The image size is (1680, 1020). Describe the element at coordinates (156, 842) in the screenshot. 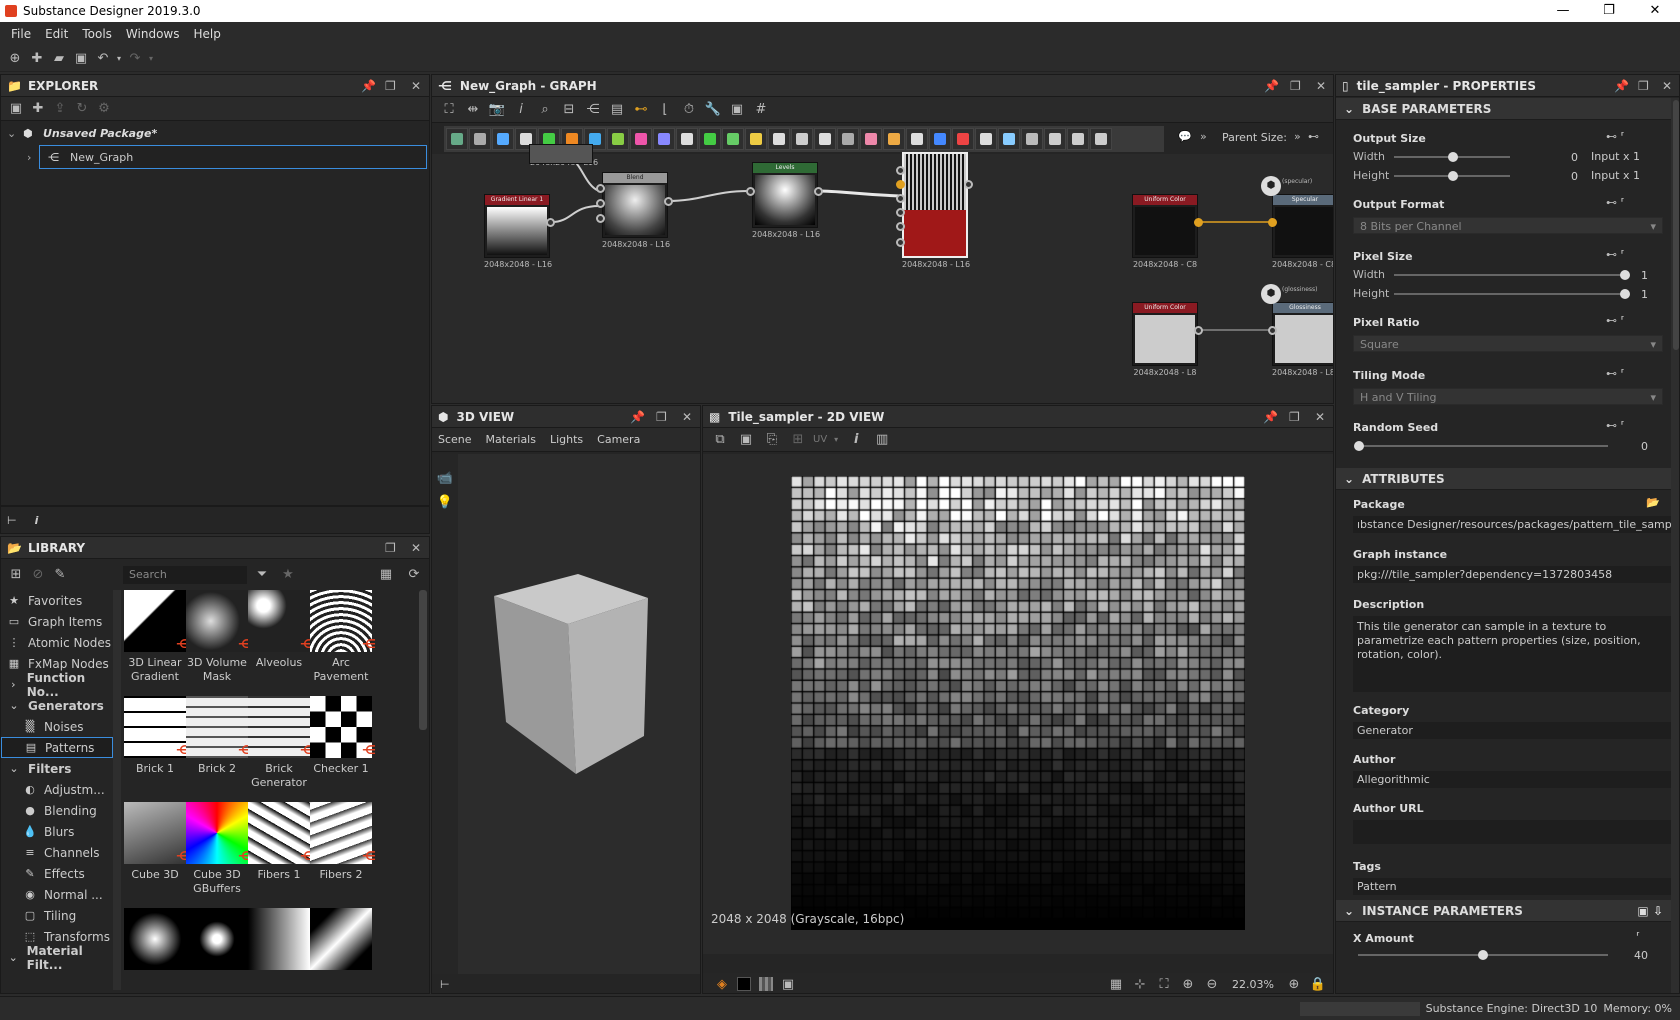

I see `library-item: ⋲ Cube 3D` at that location.